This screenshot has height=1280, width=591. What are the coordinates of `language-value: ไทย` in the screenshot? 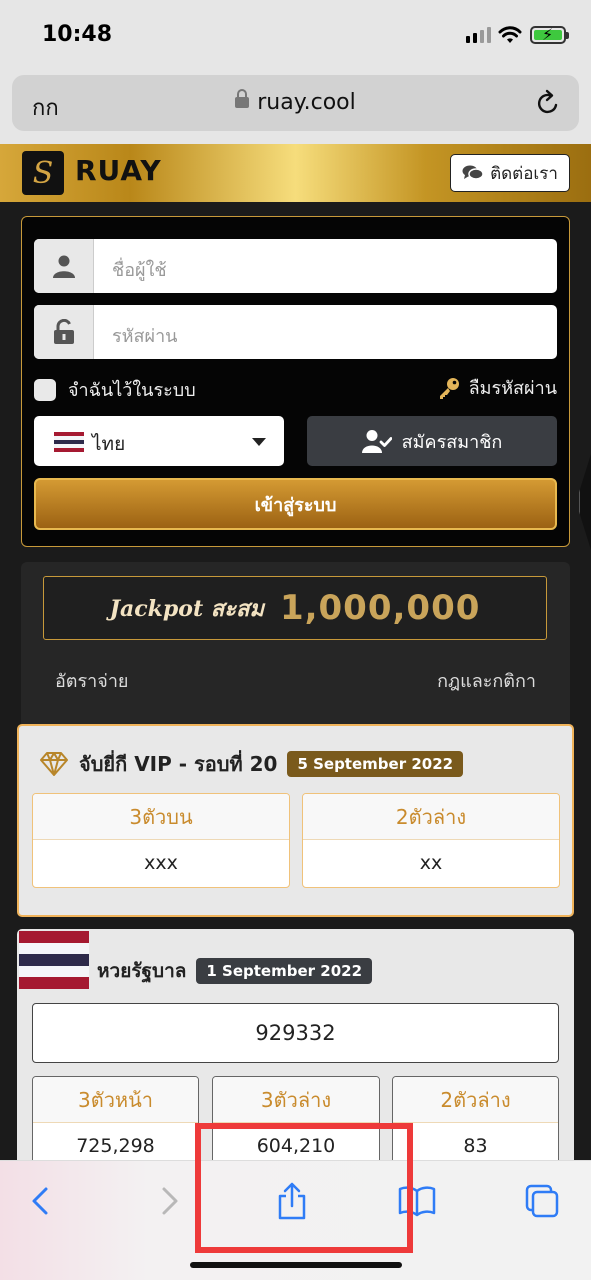 It's located at (109, 444).